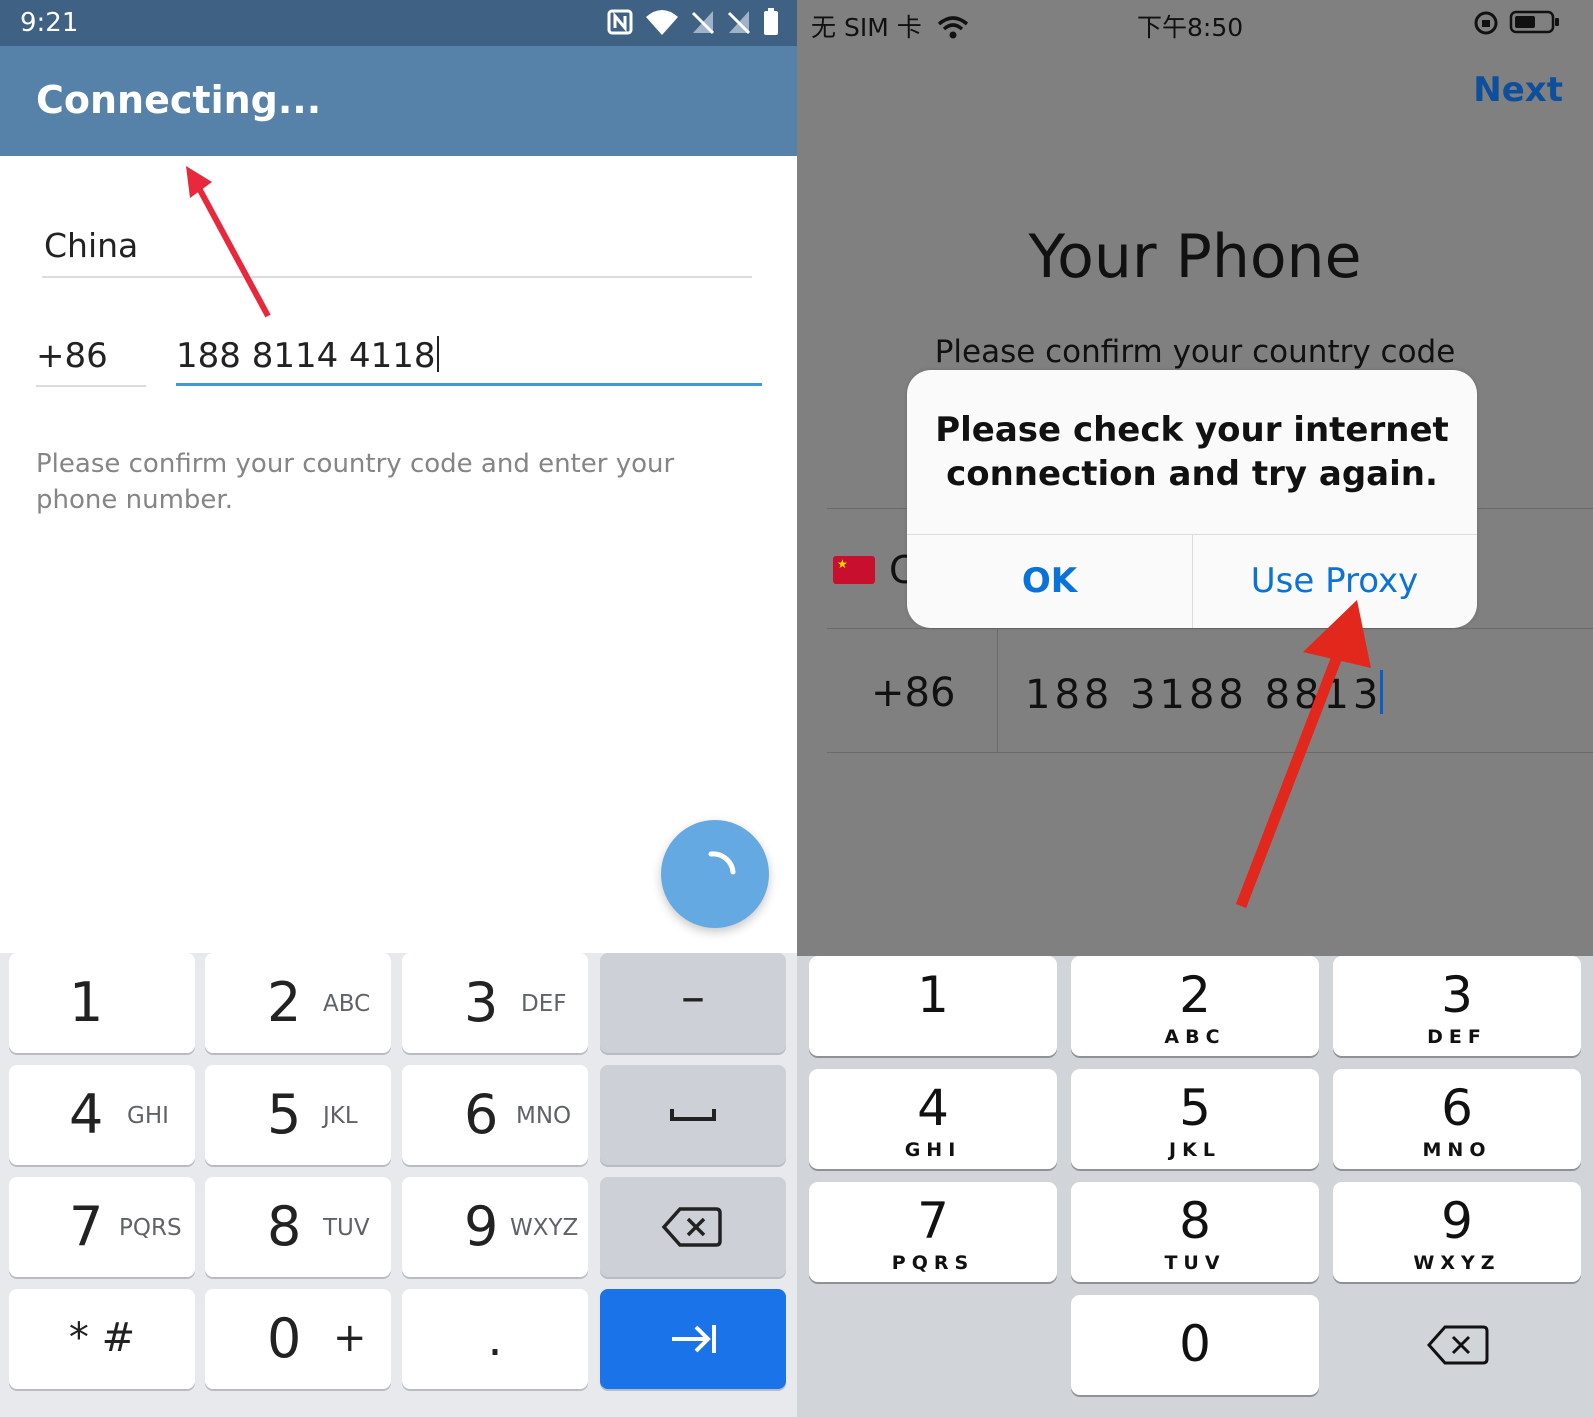 Image resolution: width=1593 pixels, height=1417 pixels. I want to click on next-fab-button, so click(715, 874).